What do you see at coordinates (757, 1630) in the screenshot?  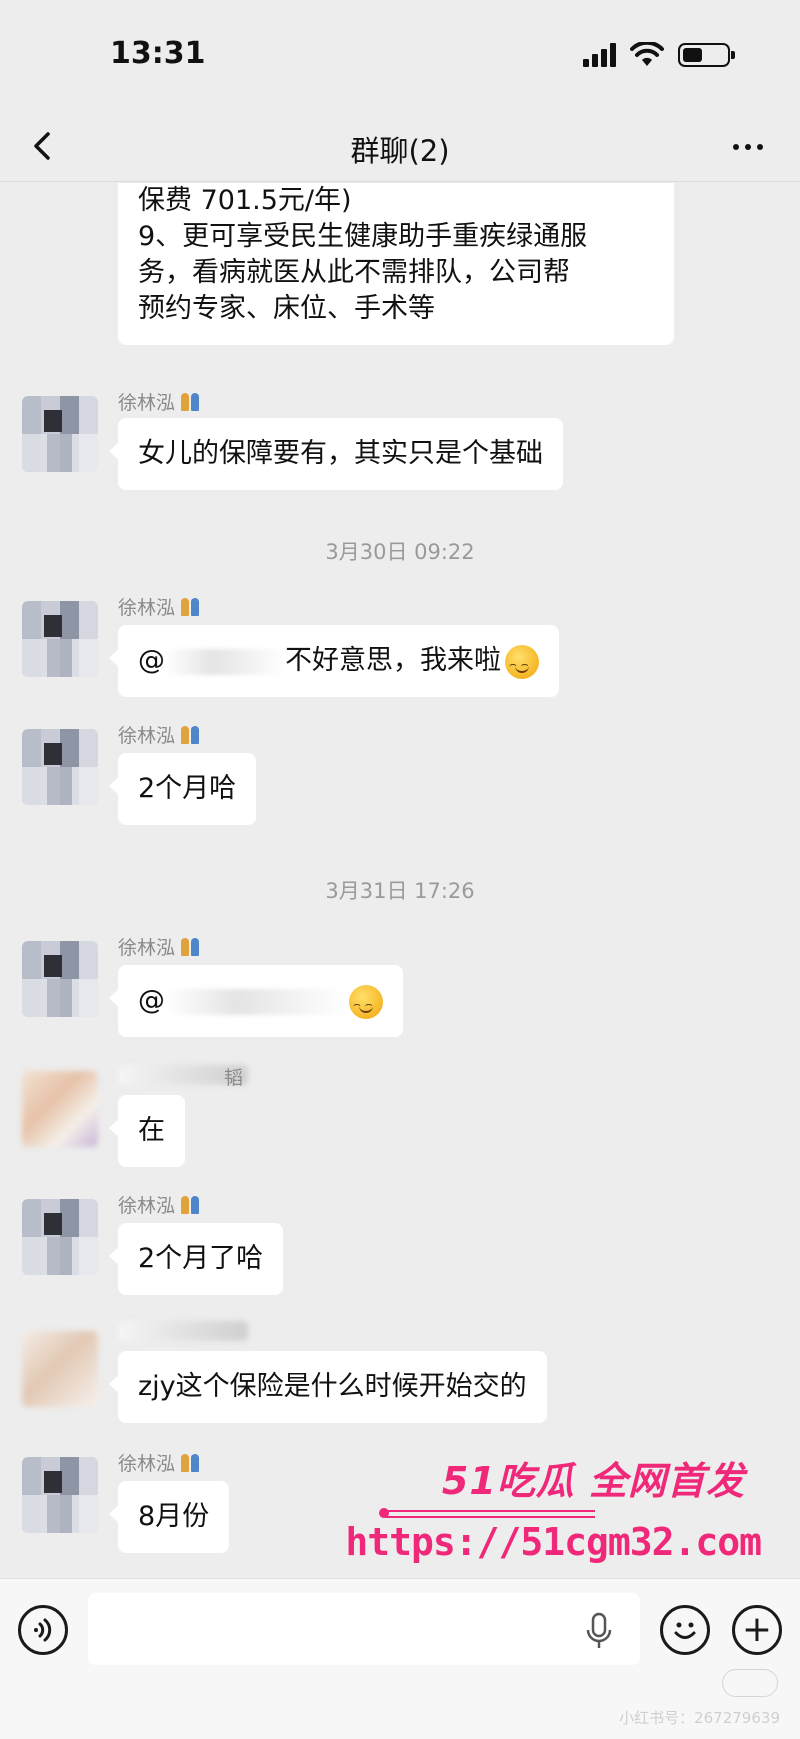 I see `plus-icon: +` at bounding box center [757, 1630].